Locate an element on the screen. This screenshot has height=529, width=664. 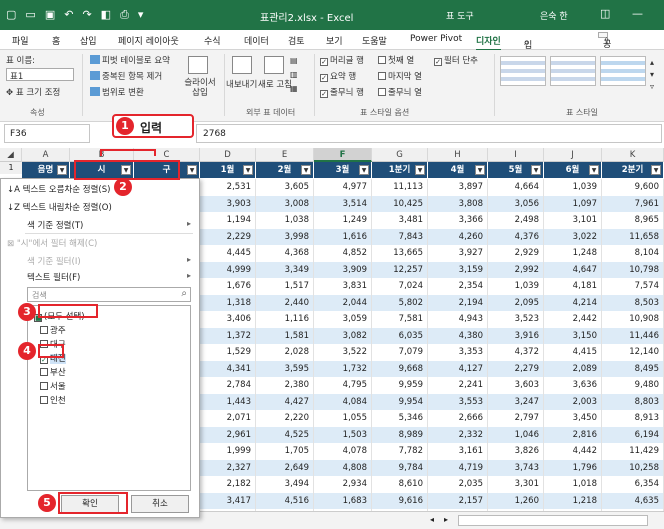
data-cell: 2,182 is located at coordinates (228, 484).